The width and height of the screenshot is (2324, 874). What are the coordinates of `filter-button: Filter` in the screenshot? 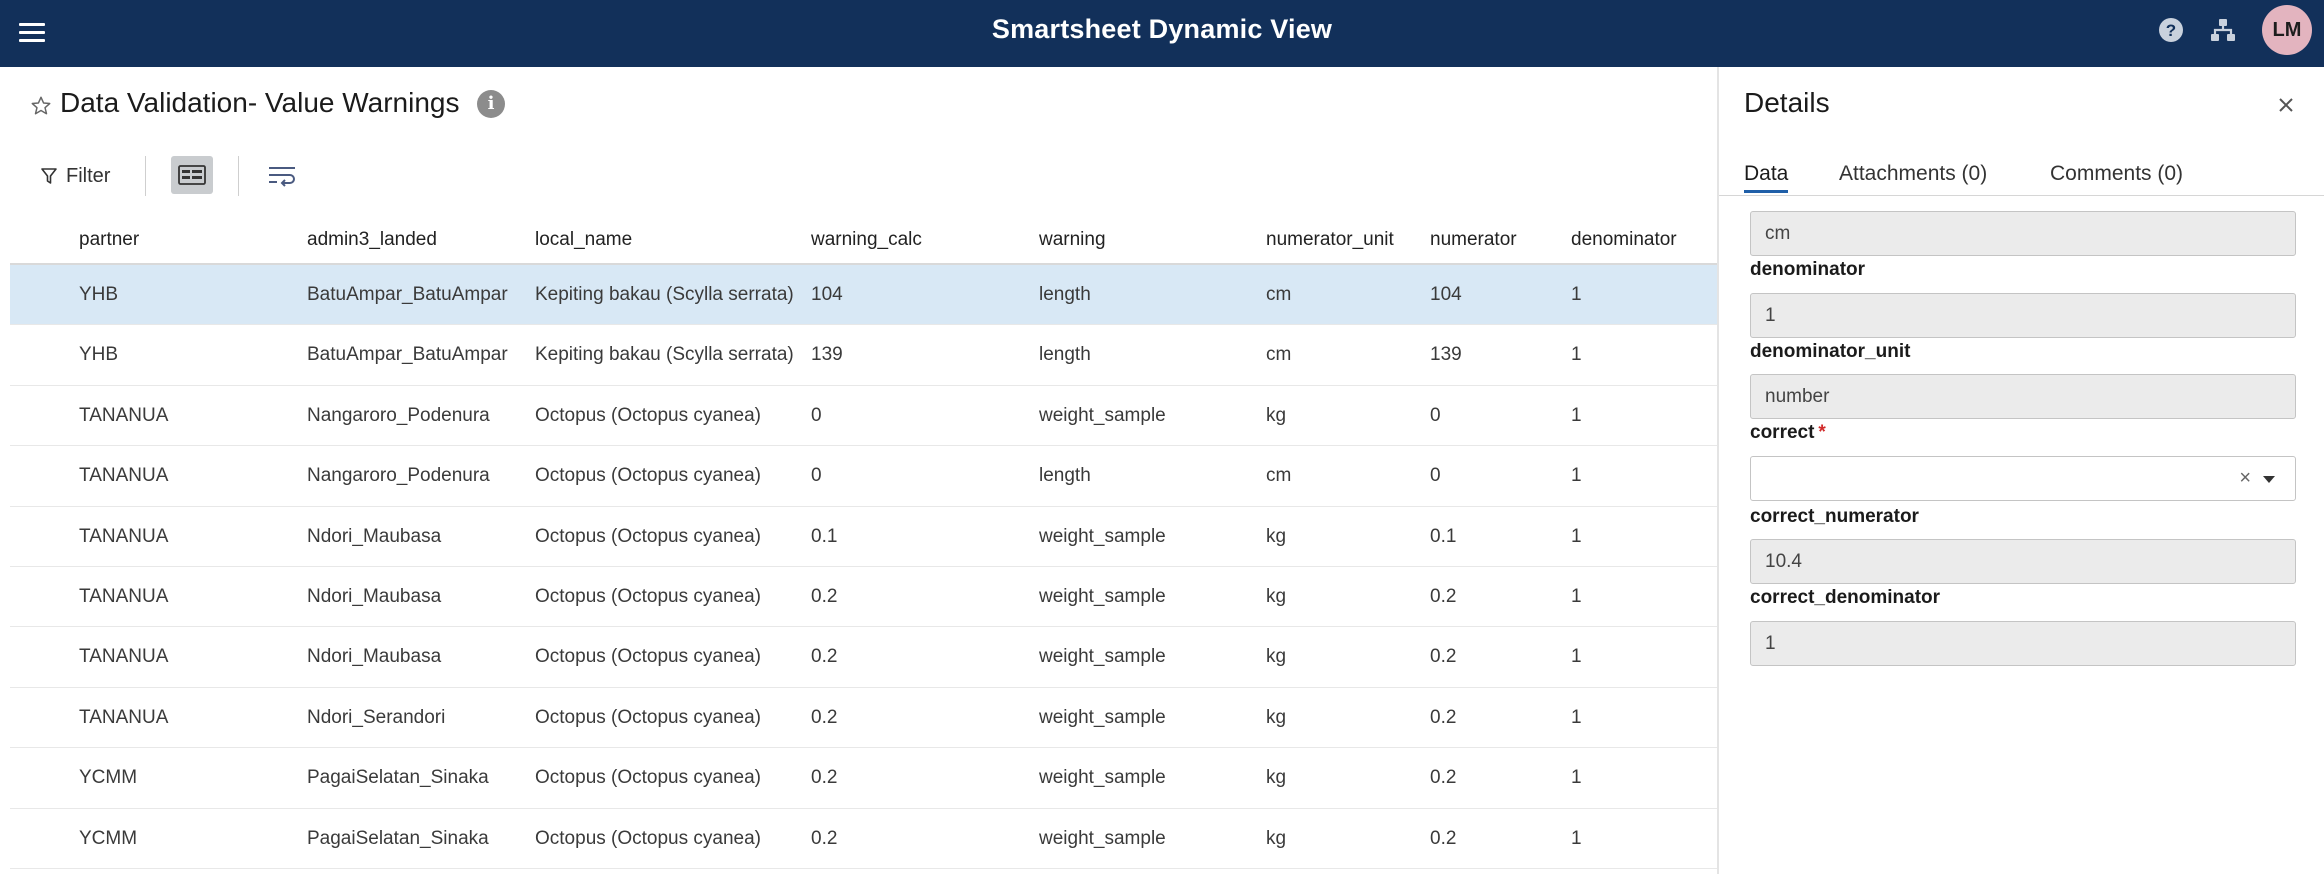 It's located at (75, 176).